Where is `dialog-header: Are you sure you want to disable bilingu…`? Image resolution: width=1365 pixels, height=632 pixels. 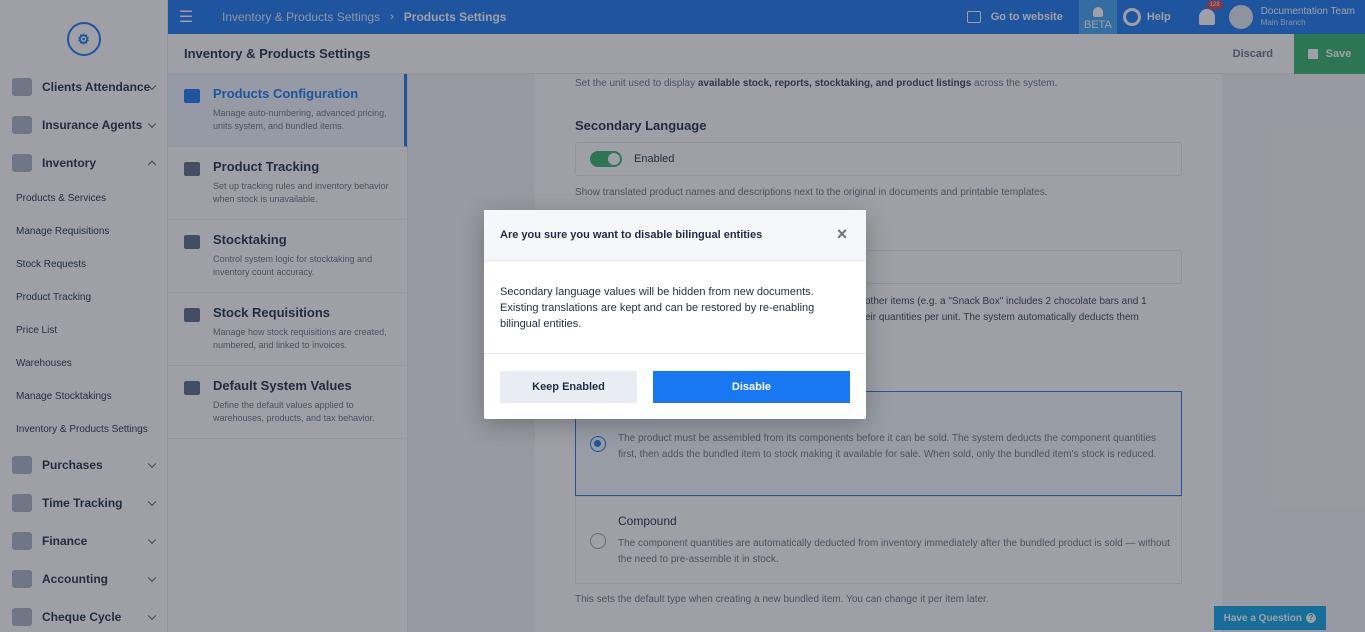
dialog-header: Are you sure you want to disable bilingu… is located at coordinates (675, 235).